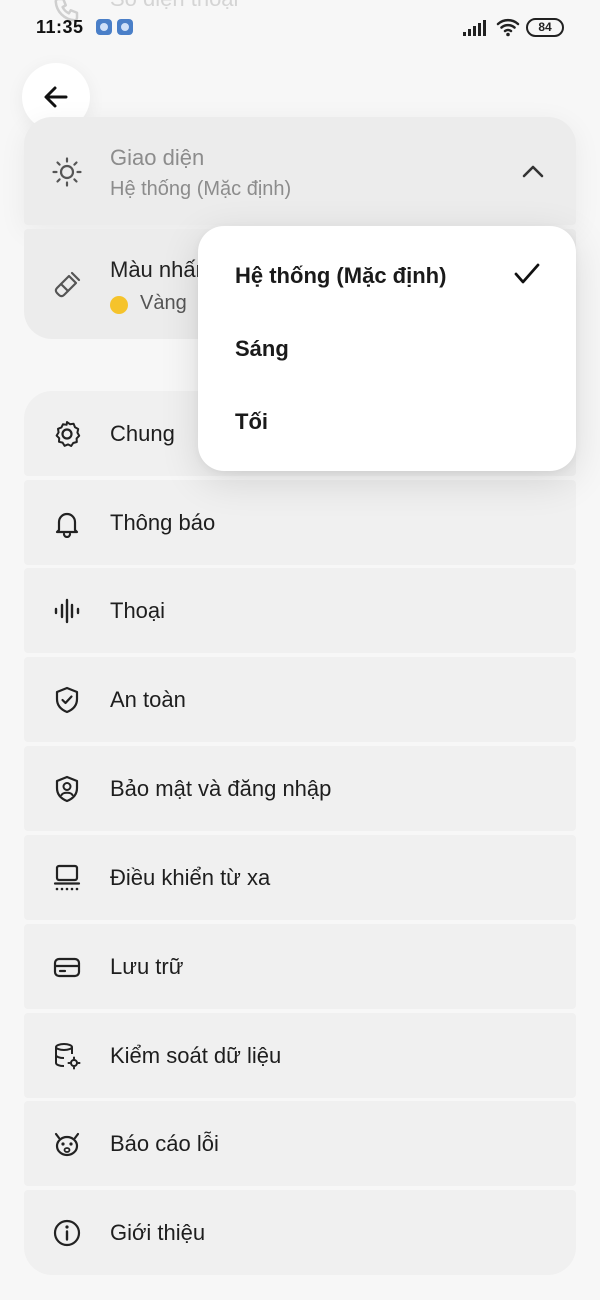  What do you see at coordinates (68, 434) in the screenshot?
I see `gear-icon` at bounding box center [68, 434].